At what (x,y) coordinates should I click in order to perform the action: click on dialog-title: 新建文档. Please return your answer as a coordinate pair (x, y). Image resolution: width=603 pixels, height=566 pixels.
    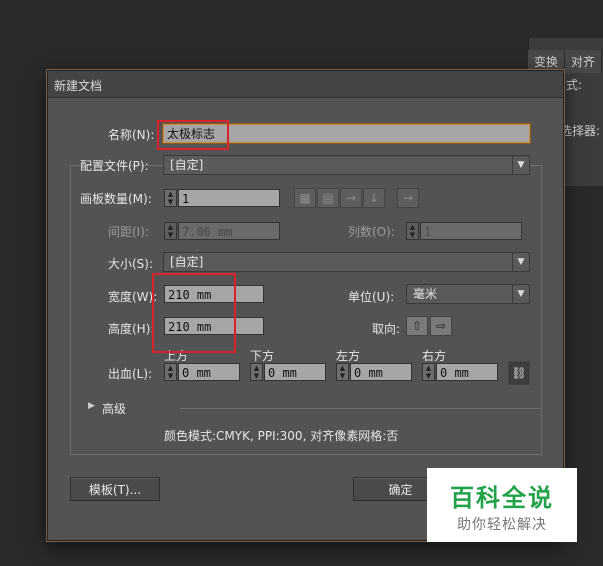
    Looking at the image, I should click on (78, 86).